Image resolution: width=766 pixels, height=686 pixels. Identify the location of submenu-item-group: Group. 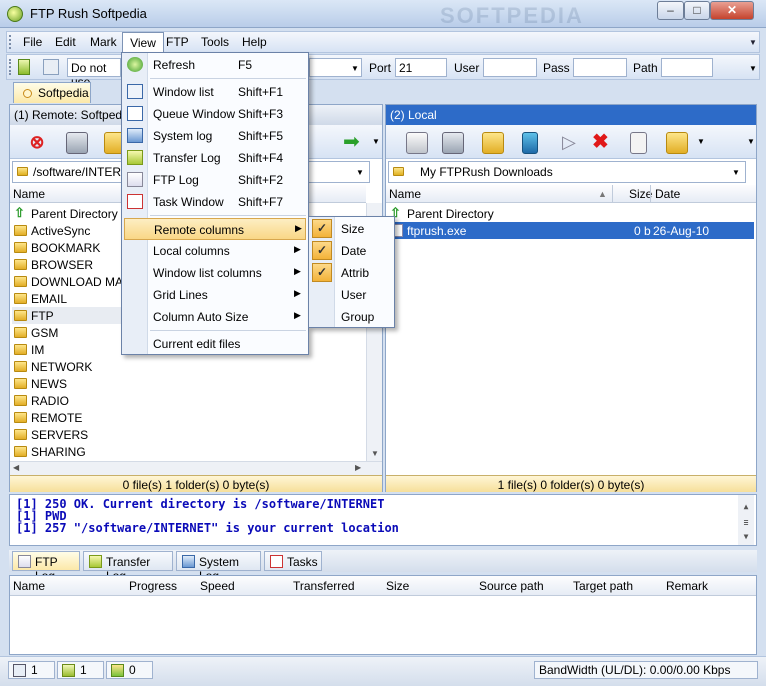
(352, 317).